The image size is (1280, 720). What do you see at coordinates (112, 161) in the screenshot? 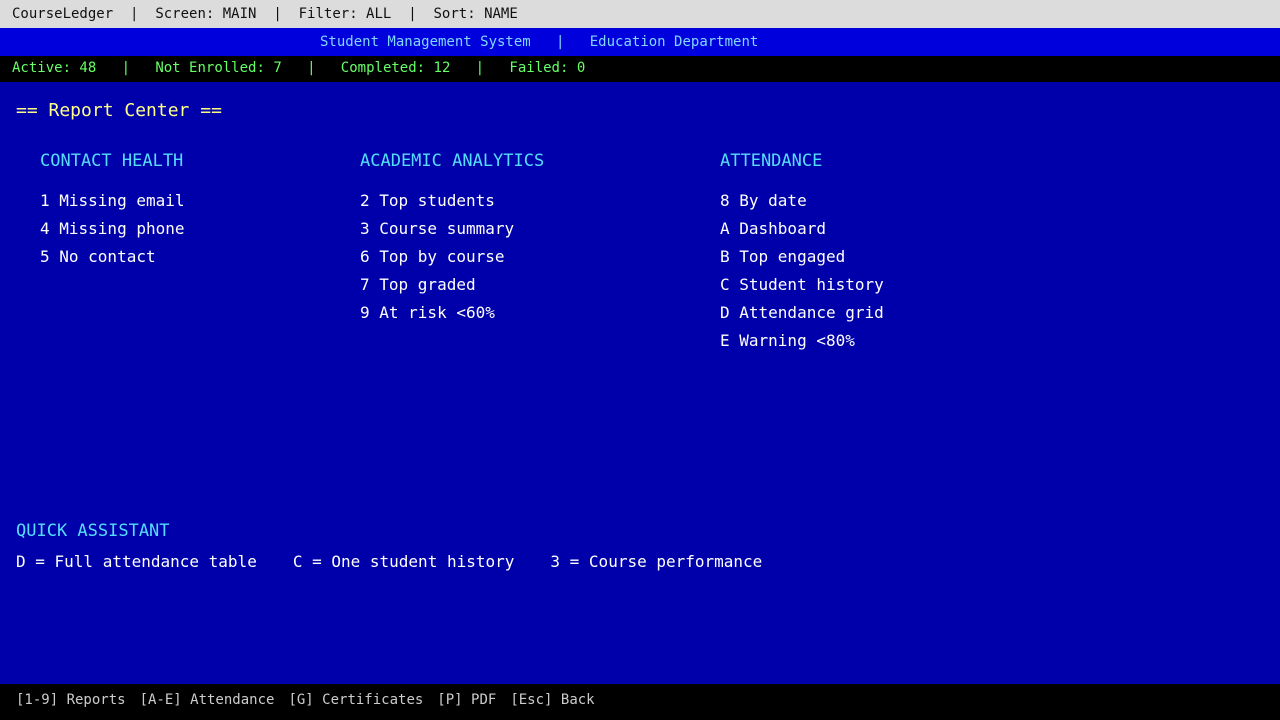
I see `section-heading: CONTACT HEALTH` at bounding box center [112, 161].